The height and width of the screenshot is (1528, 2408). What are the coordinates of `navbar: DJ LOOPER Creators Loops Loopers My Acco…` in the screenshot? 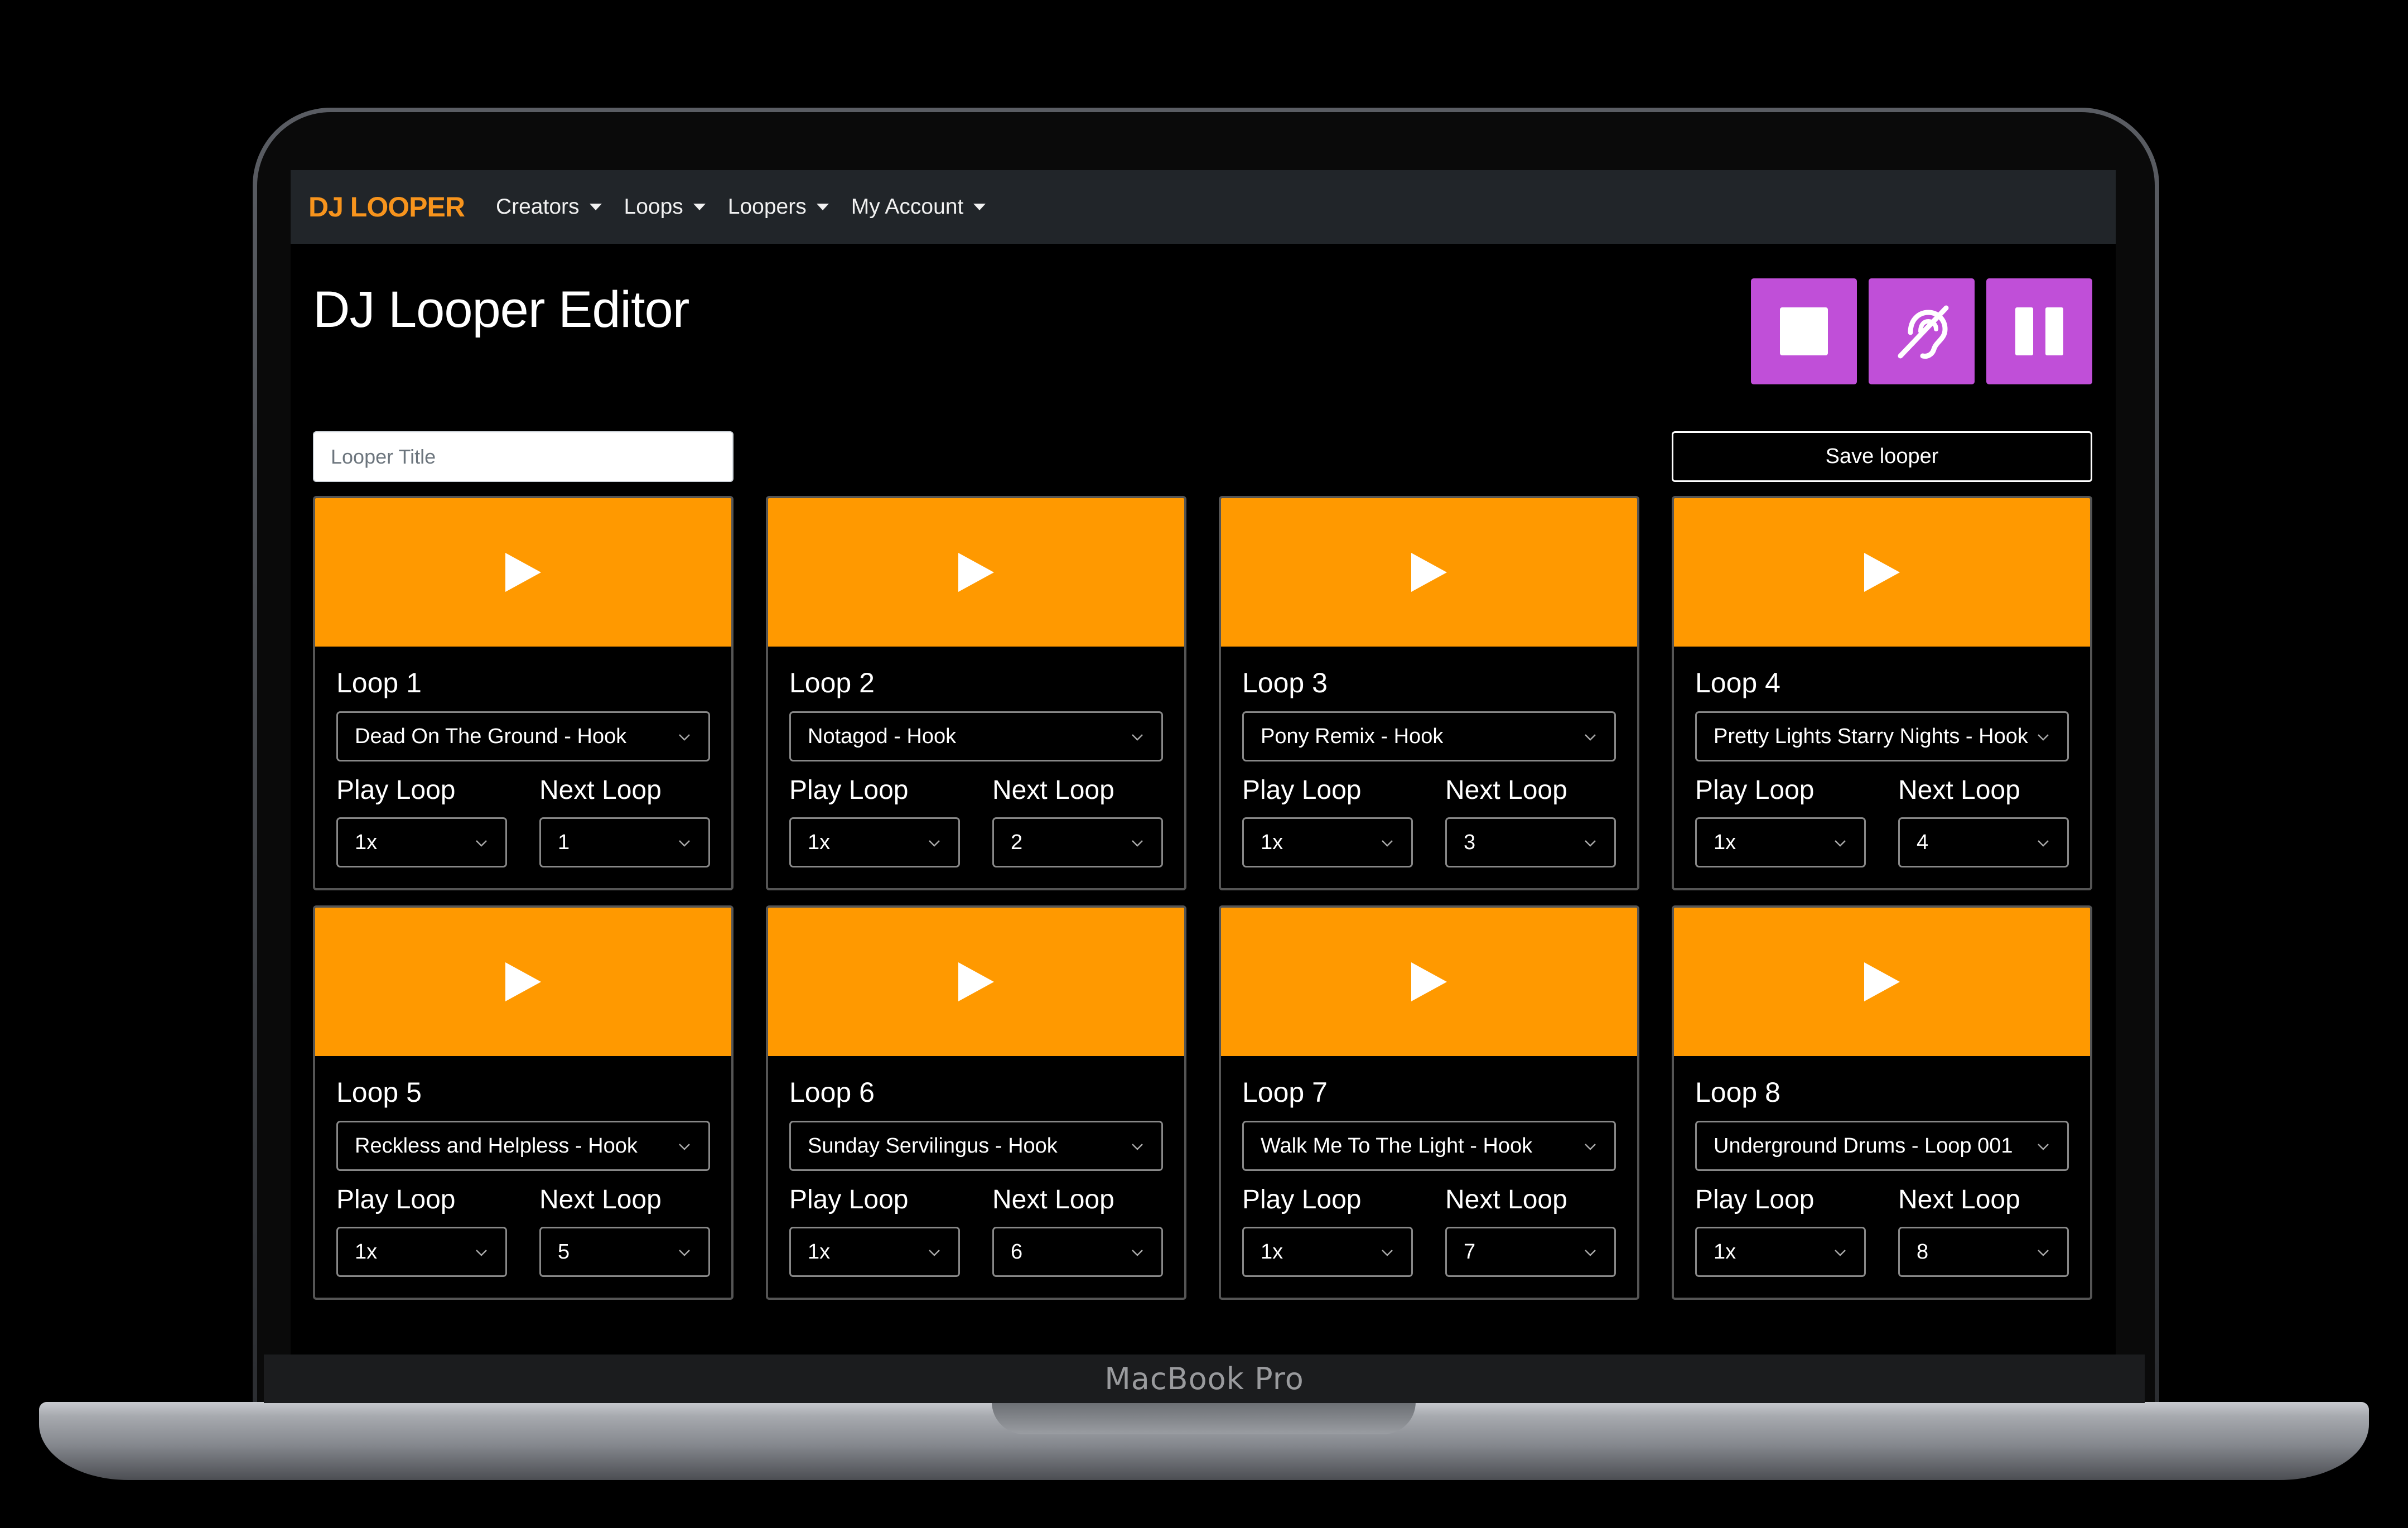 It's located at (1203, 207).